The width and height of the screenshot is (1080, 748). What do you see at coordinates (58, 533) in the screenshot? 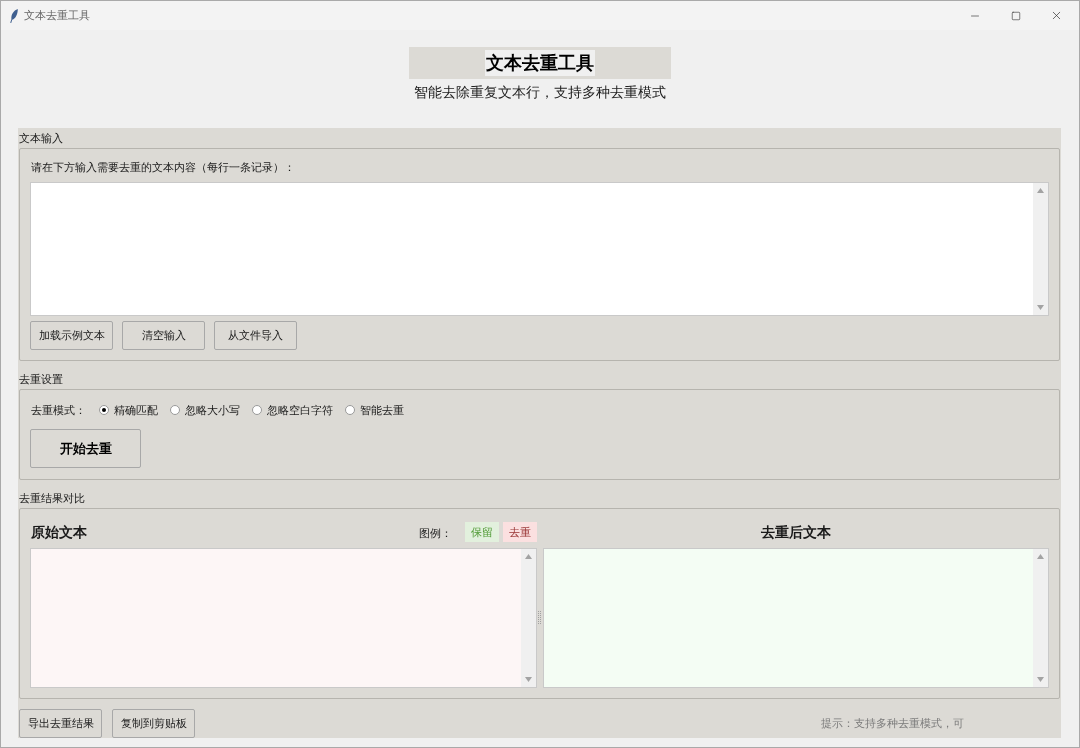
I see `pane-title: 原始文本` at bounding box center [58, 533].